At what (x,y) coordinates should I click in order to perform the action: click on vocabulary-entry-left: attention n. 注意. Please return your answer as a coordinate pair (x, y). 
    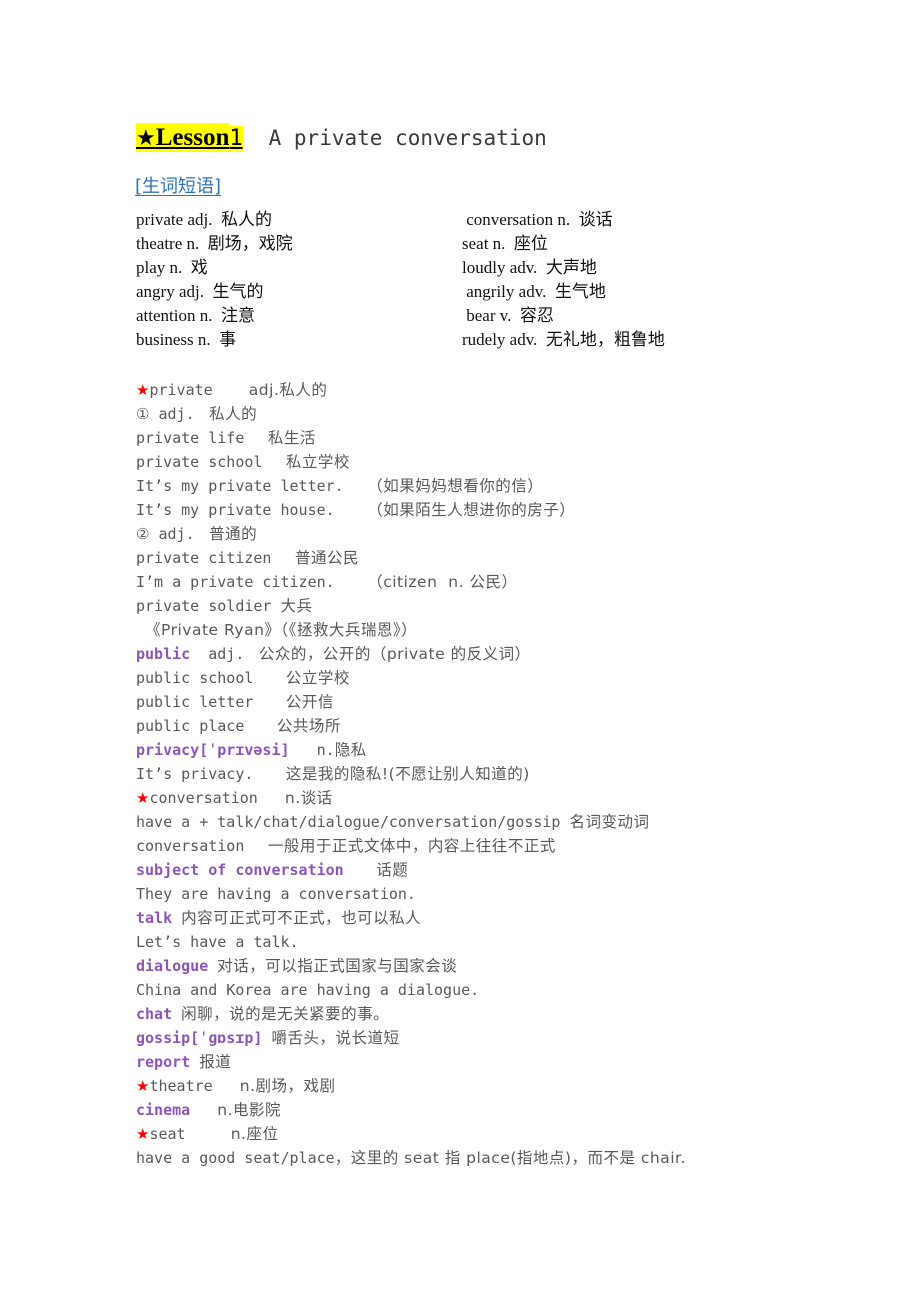
    Looking at the image, I should click on (195, 315).